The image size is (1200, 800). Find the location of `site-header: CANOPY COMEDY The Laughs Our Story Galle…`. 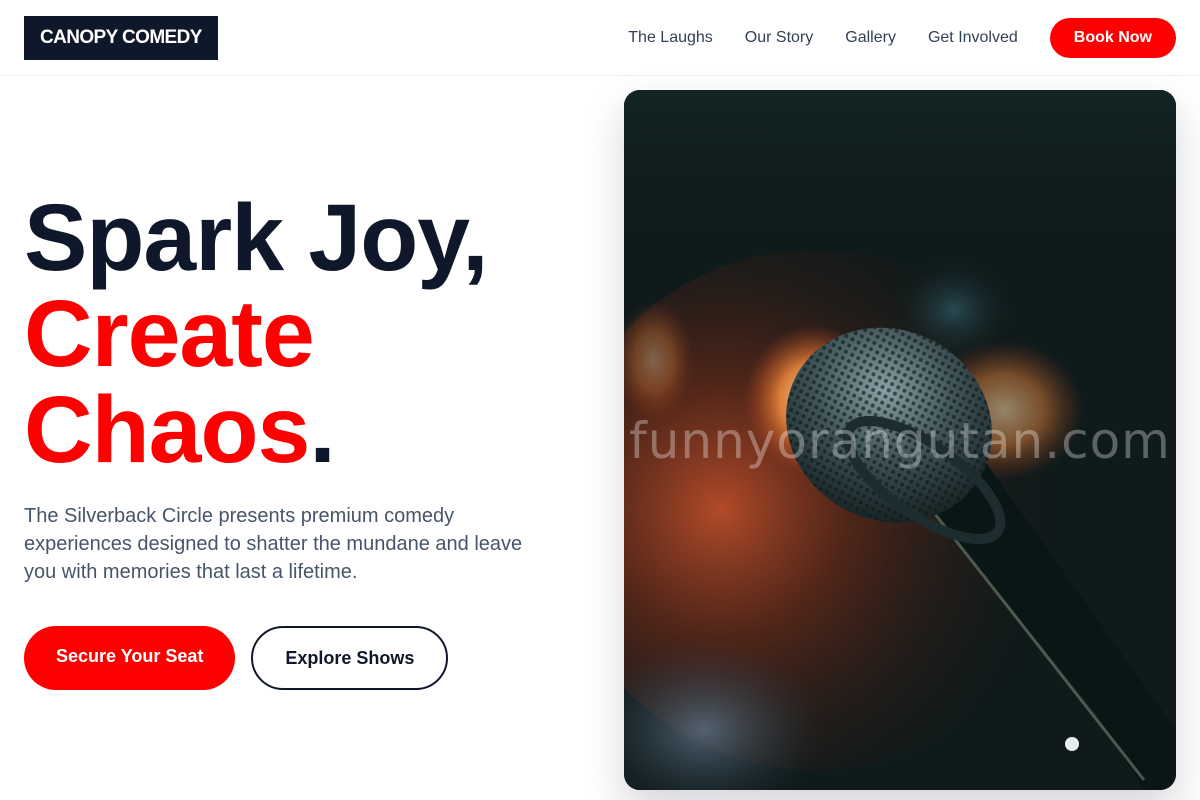

site-header: CANOPY COMEDY The Laughs Our Story Galle… is located at coordinates (600, 38).